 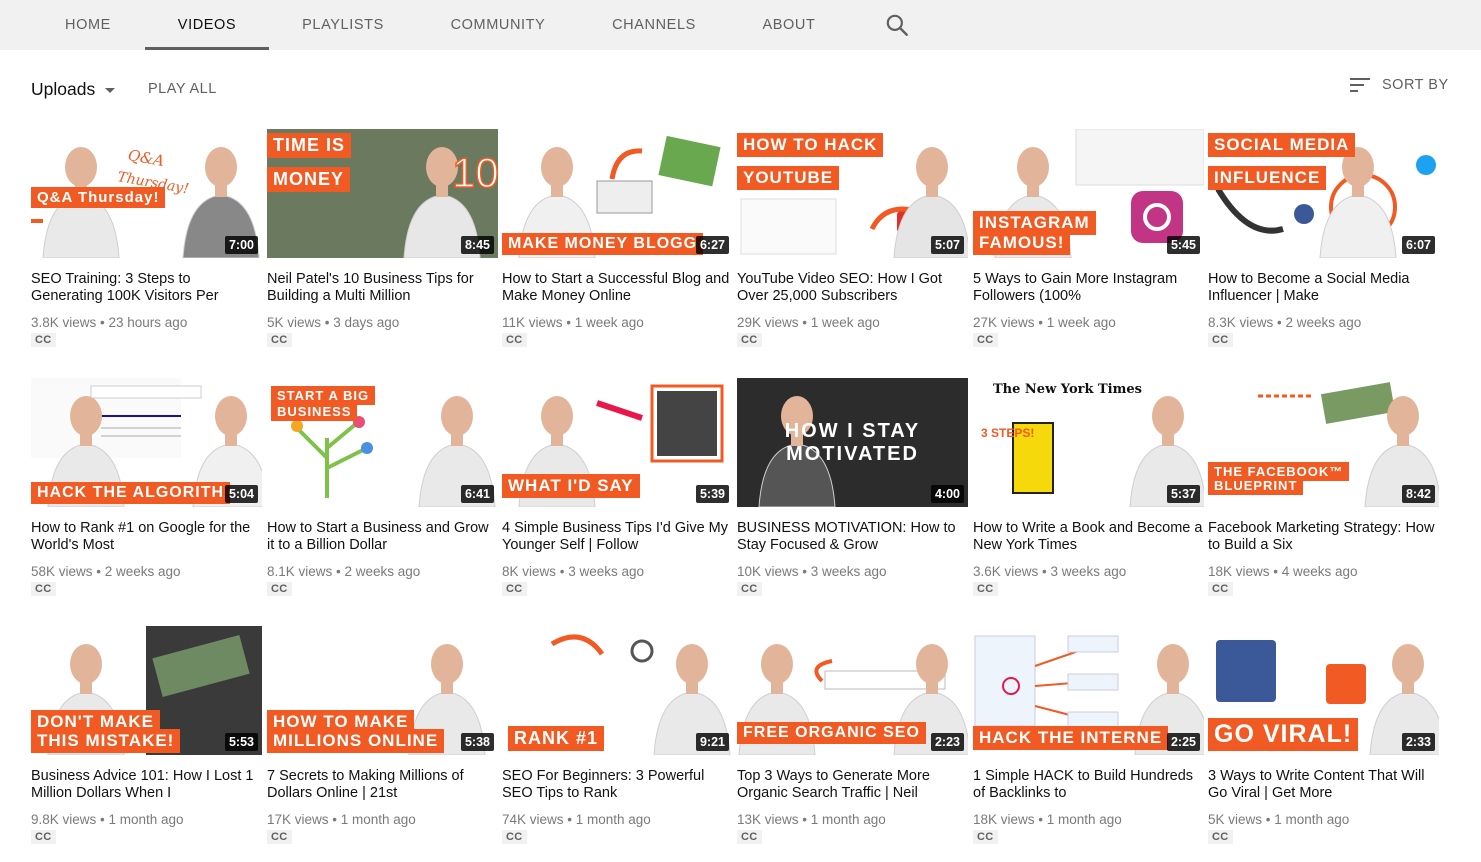 What do you see at coordinates (343, 25) in the screenshot?
I see `tab-playlists: PLAYLISTS` at bounding box center [343, 25].